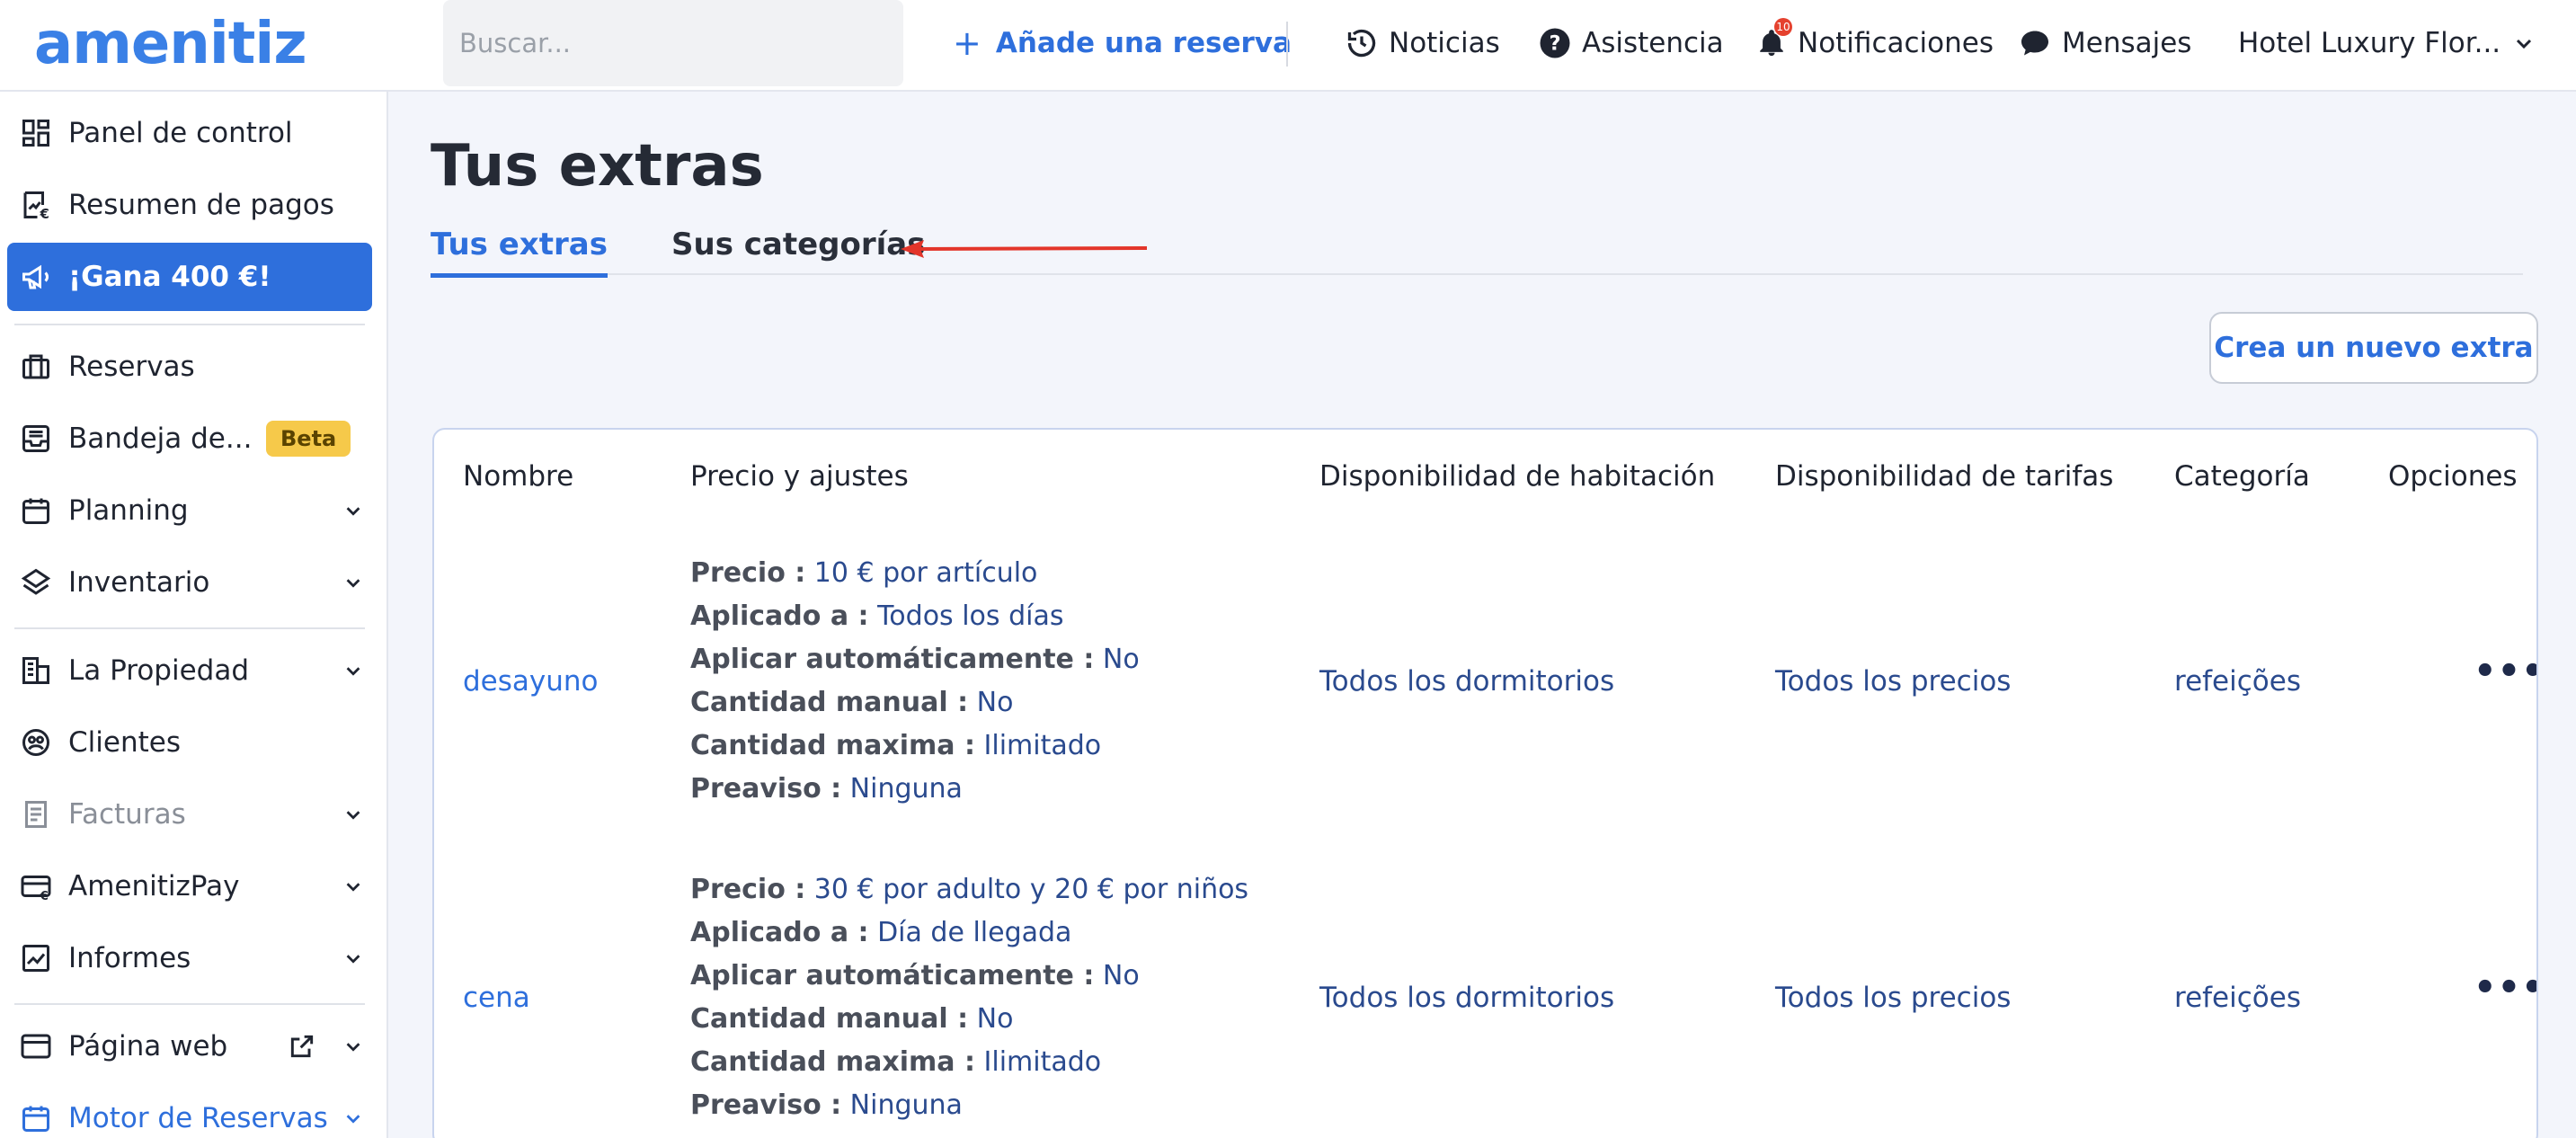  I want to click on help-link: ? Asistencia, so click(1631, 44).